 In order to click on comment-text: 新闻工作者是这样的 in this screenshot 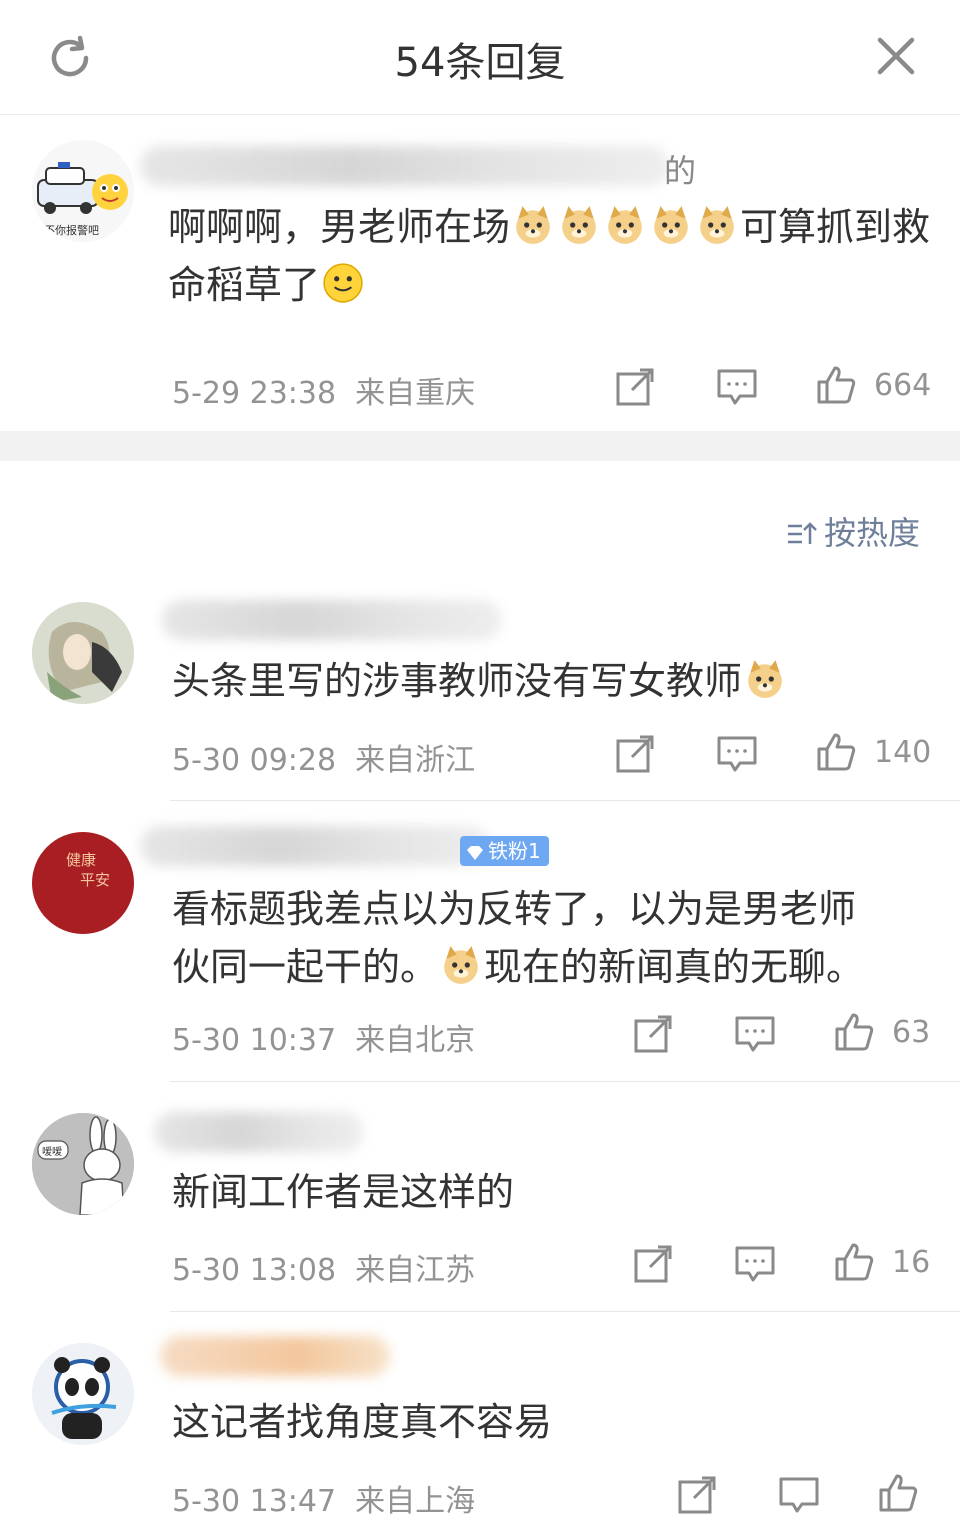, I will do `click(343, 1192)`.